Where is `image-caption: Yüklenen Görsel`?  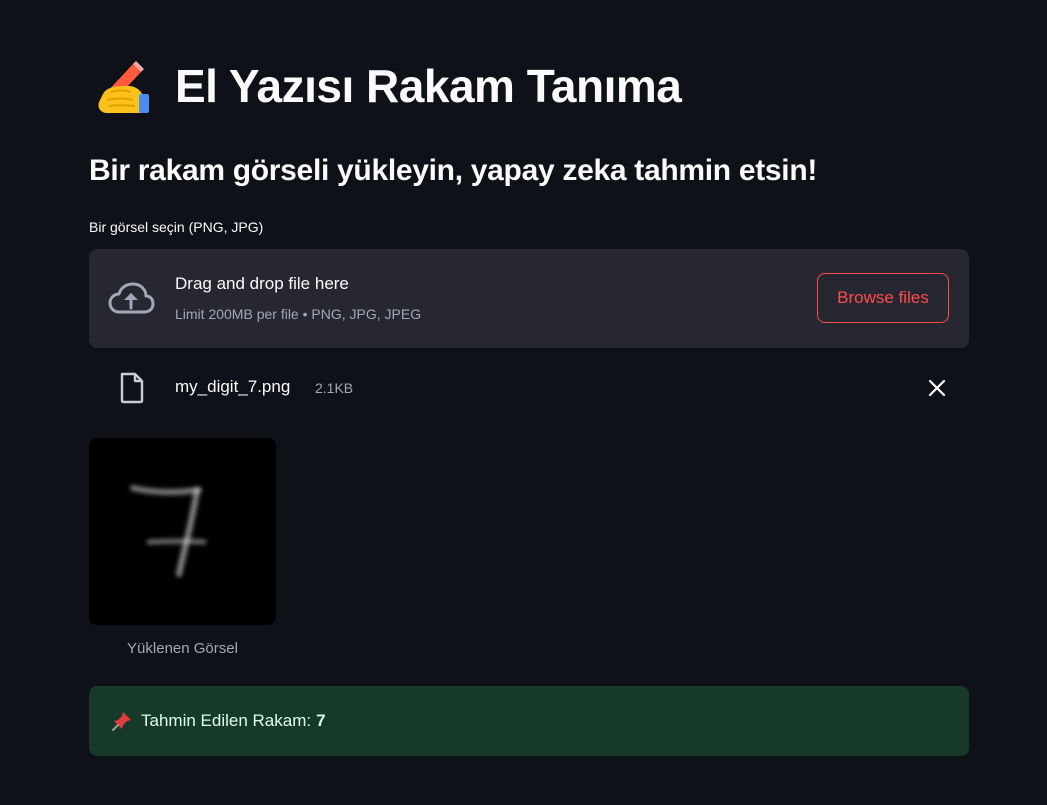
image-caption: Yüklenen Görsel is located at coordinates (182, 648).